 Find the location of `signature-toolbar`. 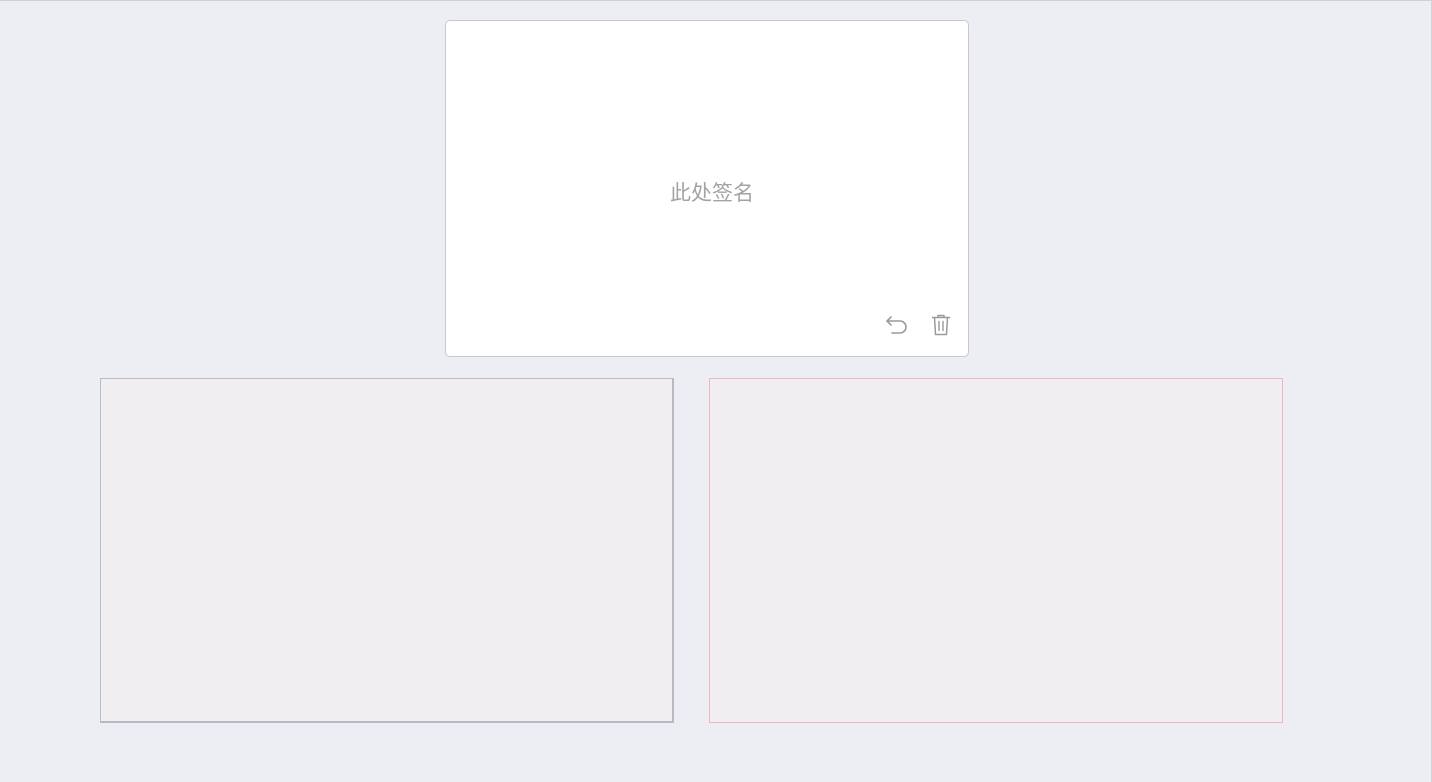

signature-toolbar is located at coordinates (919, 325).